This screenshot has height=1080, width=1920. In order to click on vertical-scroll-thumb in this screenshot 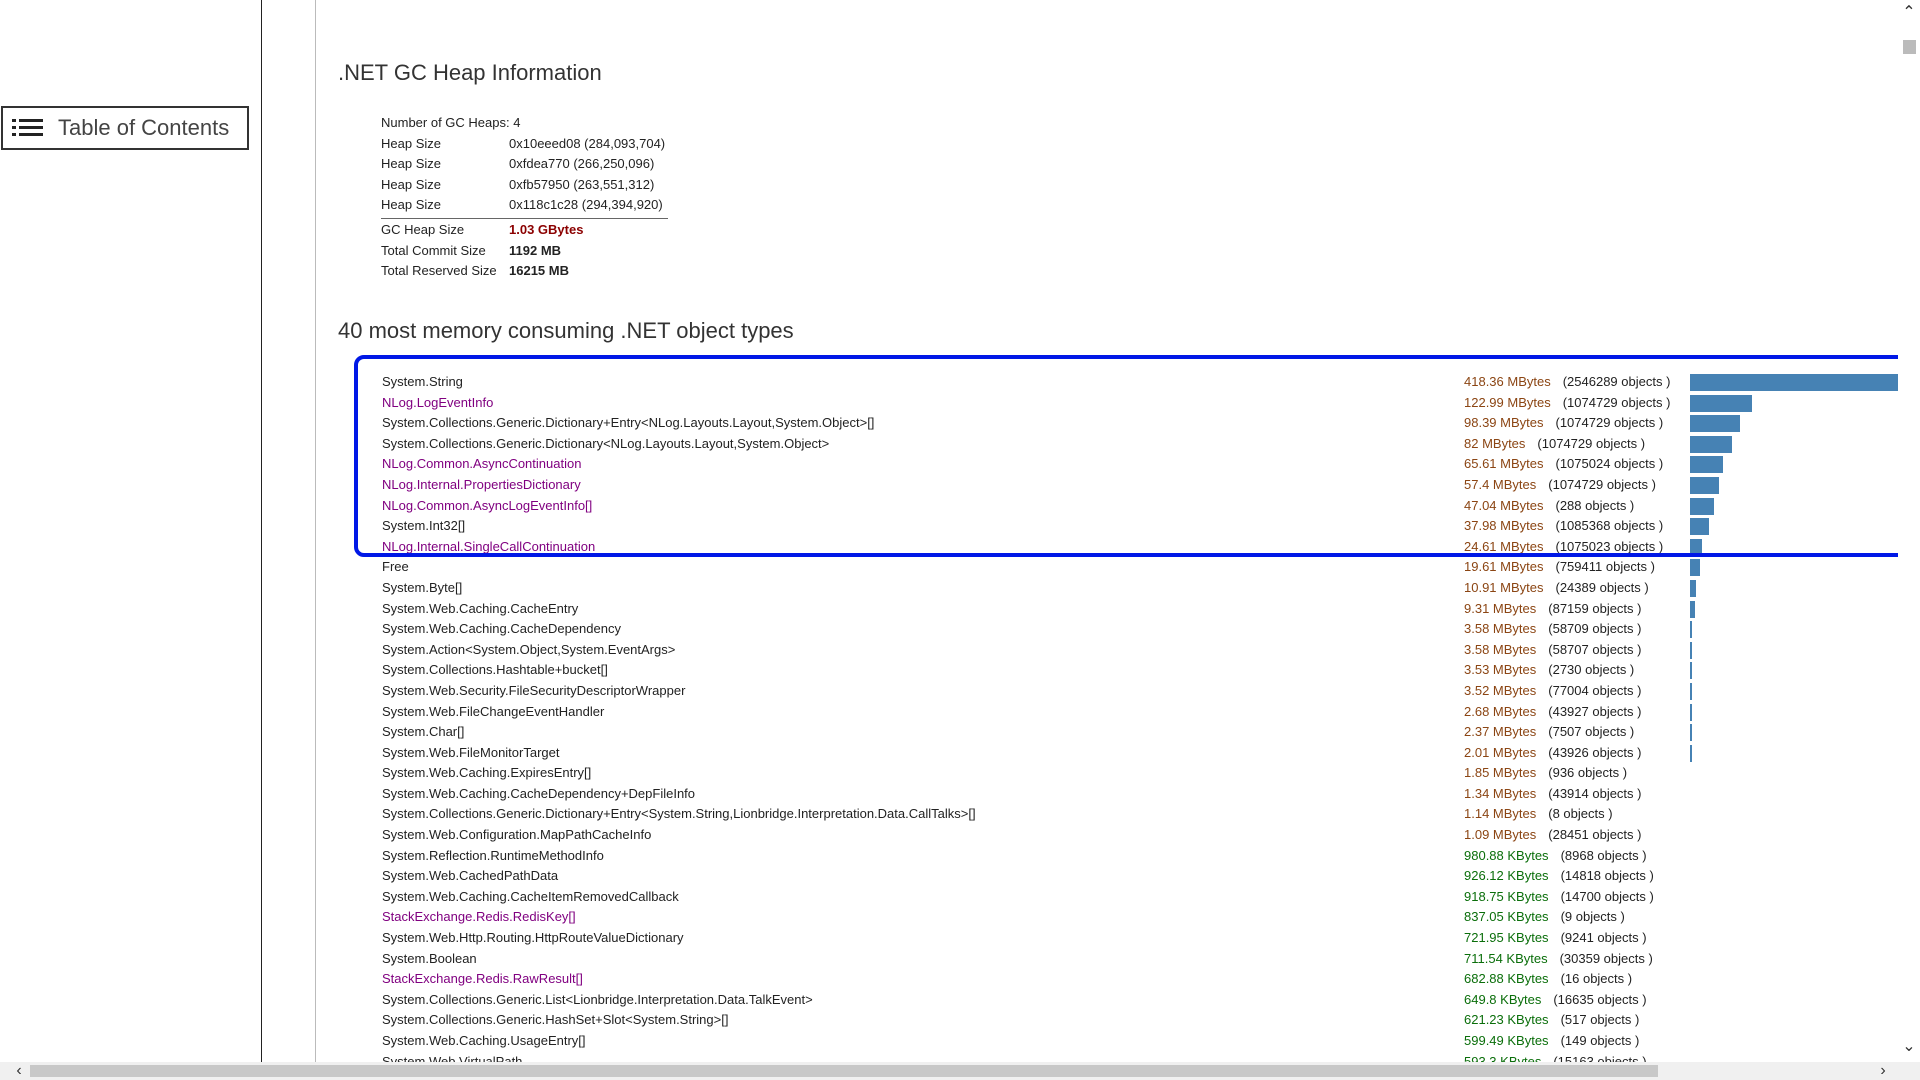, I will do `click(1909, 47)`.